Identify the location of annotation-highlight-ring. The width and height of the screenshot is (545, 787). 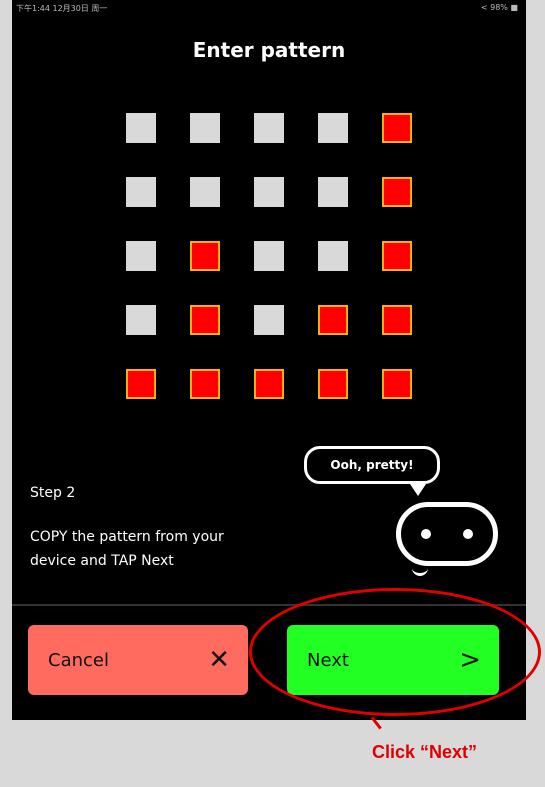
(395, 652).